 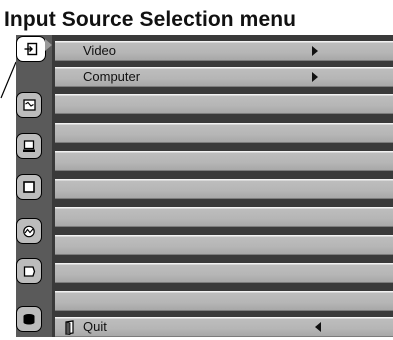 I want to click on input-icon, so click(x=31, y=49).